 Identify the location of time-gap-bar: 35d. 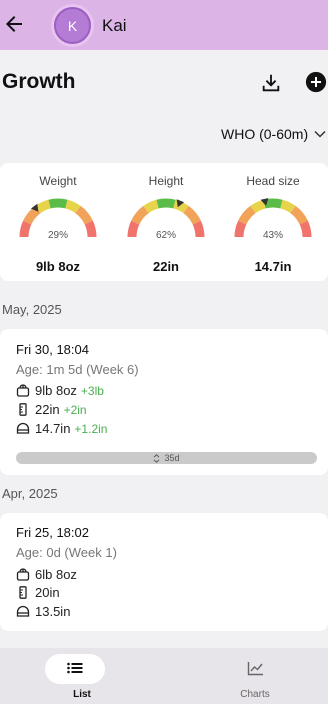
(166, 458).